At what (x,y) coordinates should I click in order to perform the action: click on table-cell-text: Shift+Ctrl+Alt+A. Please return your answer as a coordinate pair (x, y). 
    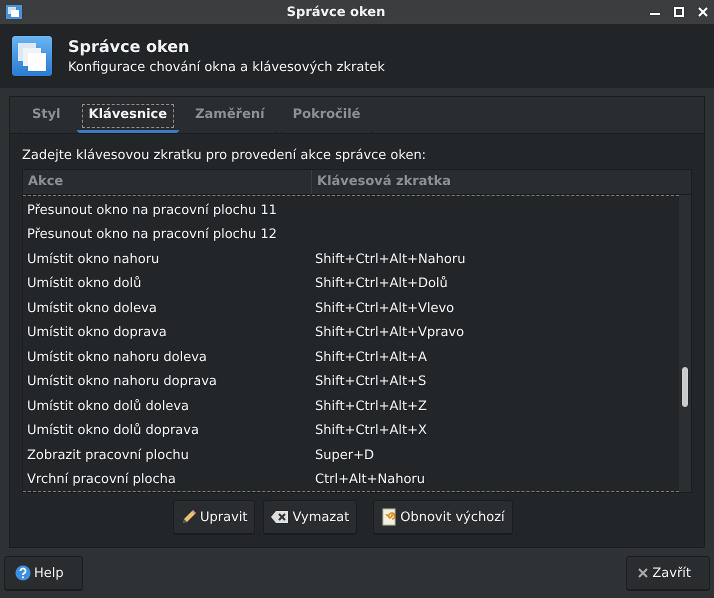
    Looking at the image, I should click on (371, 357).